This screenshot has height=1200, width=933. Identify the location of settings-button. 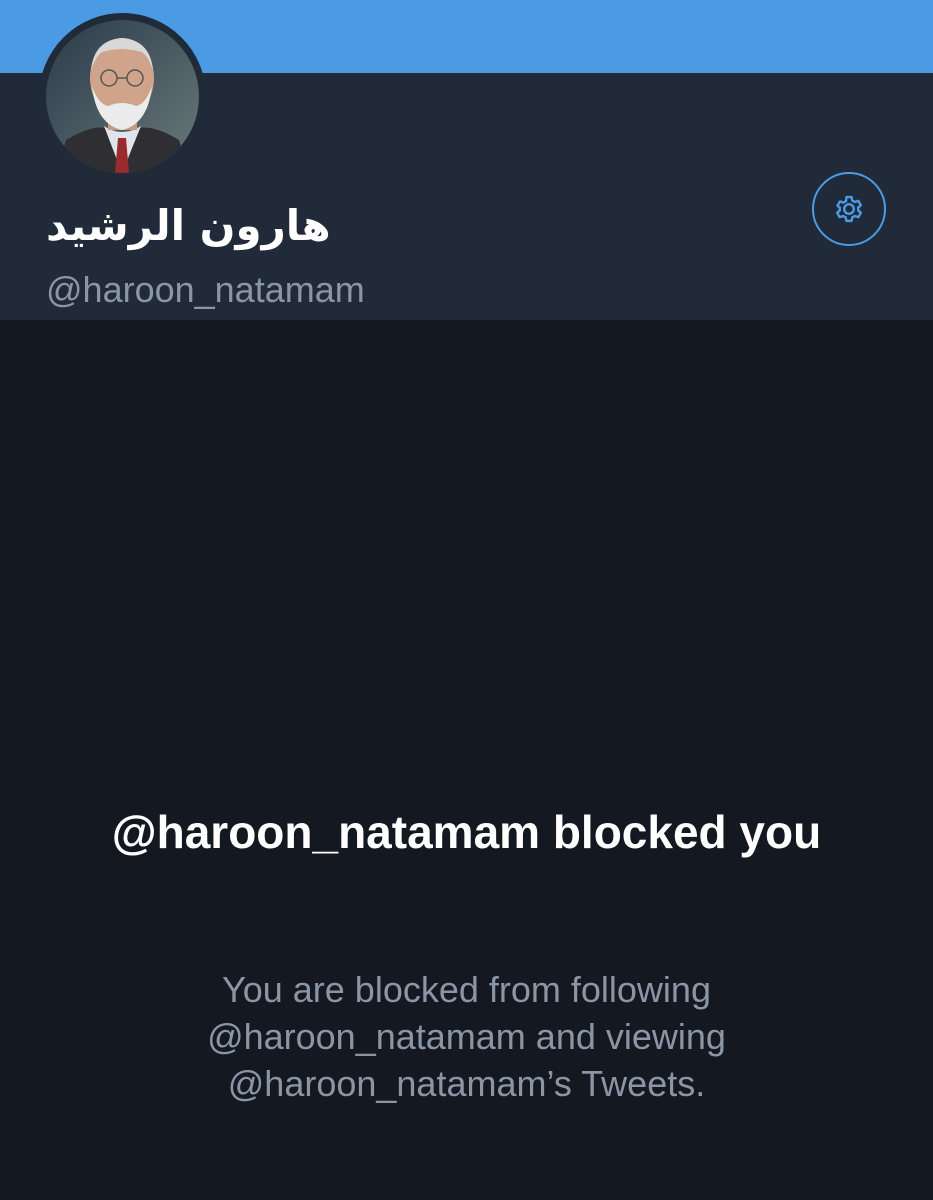
(849, 209).